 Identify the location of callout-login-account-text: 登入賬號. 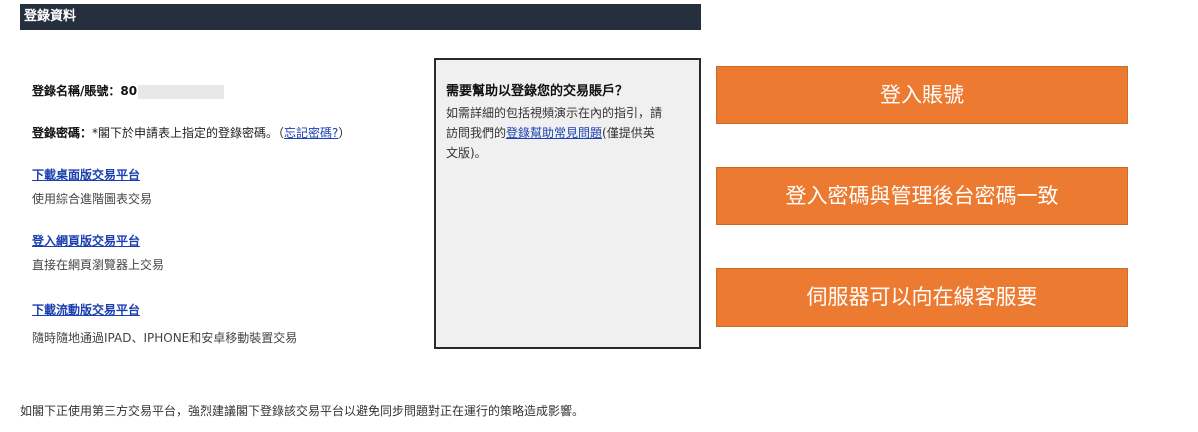
(922, 95).